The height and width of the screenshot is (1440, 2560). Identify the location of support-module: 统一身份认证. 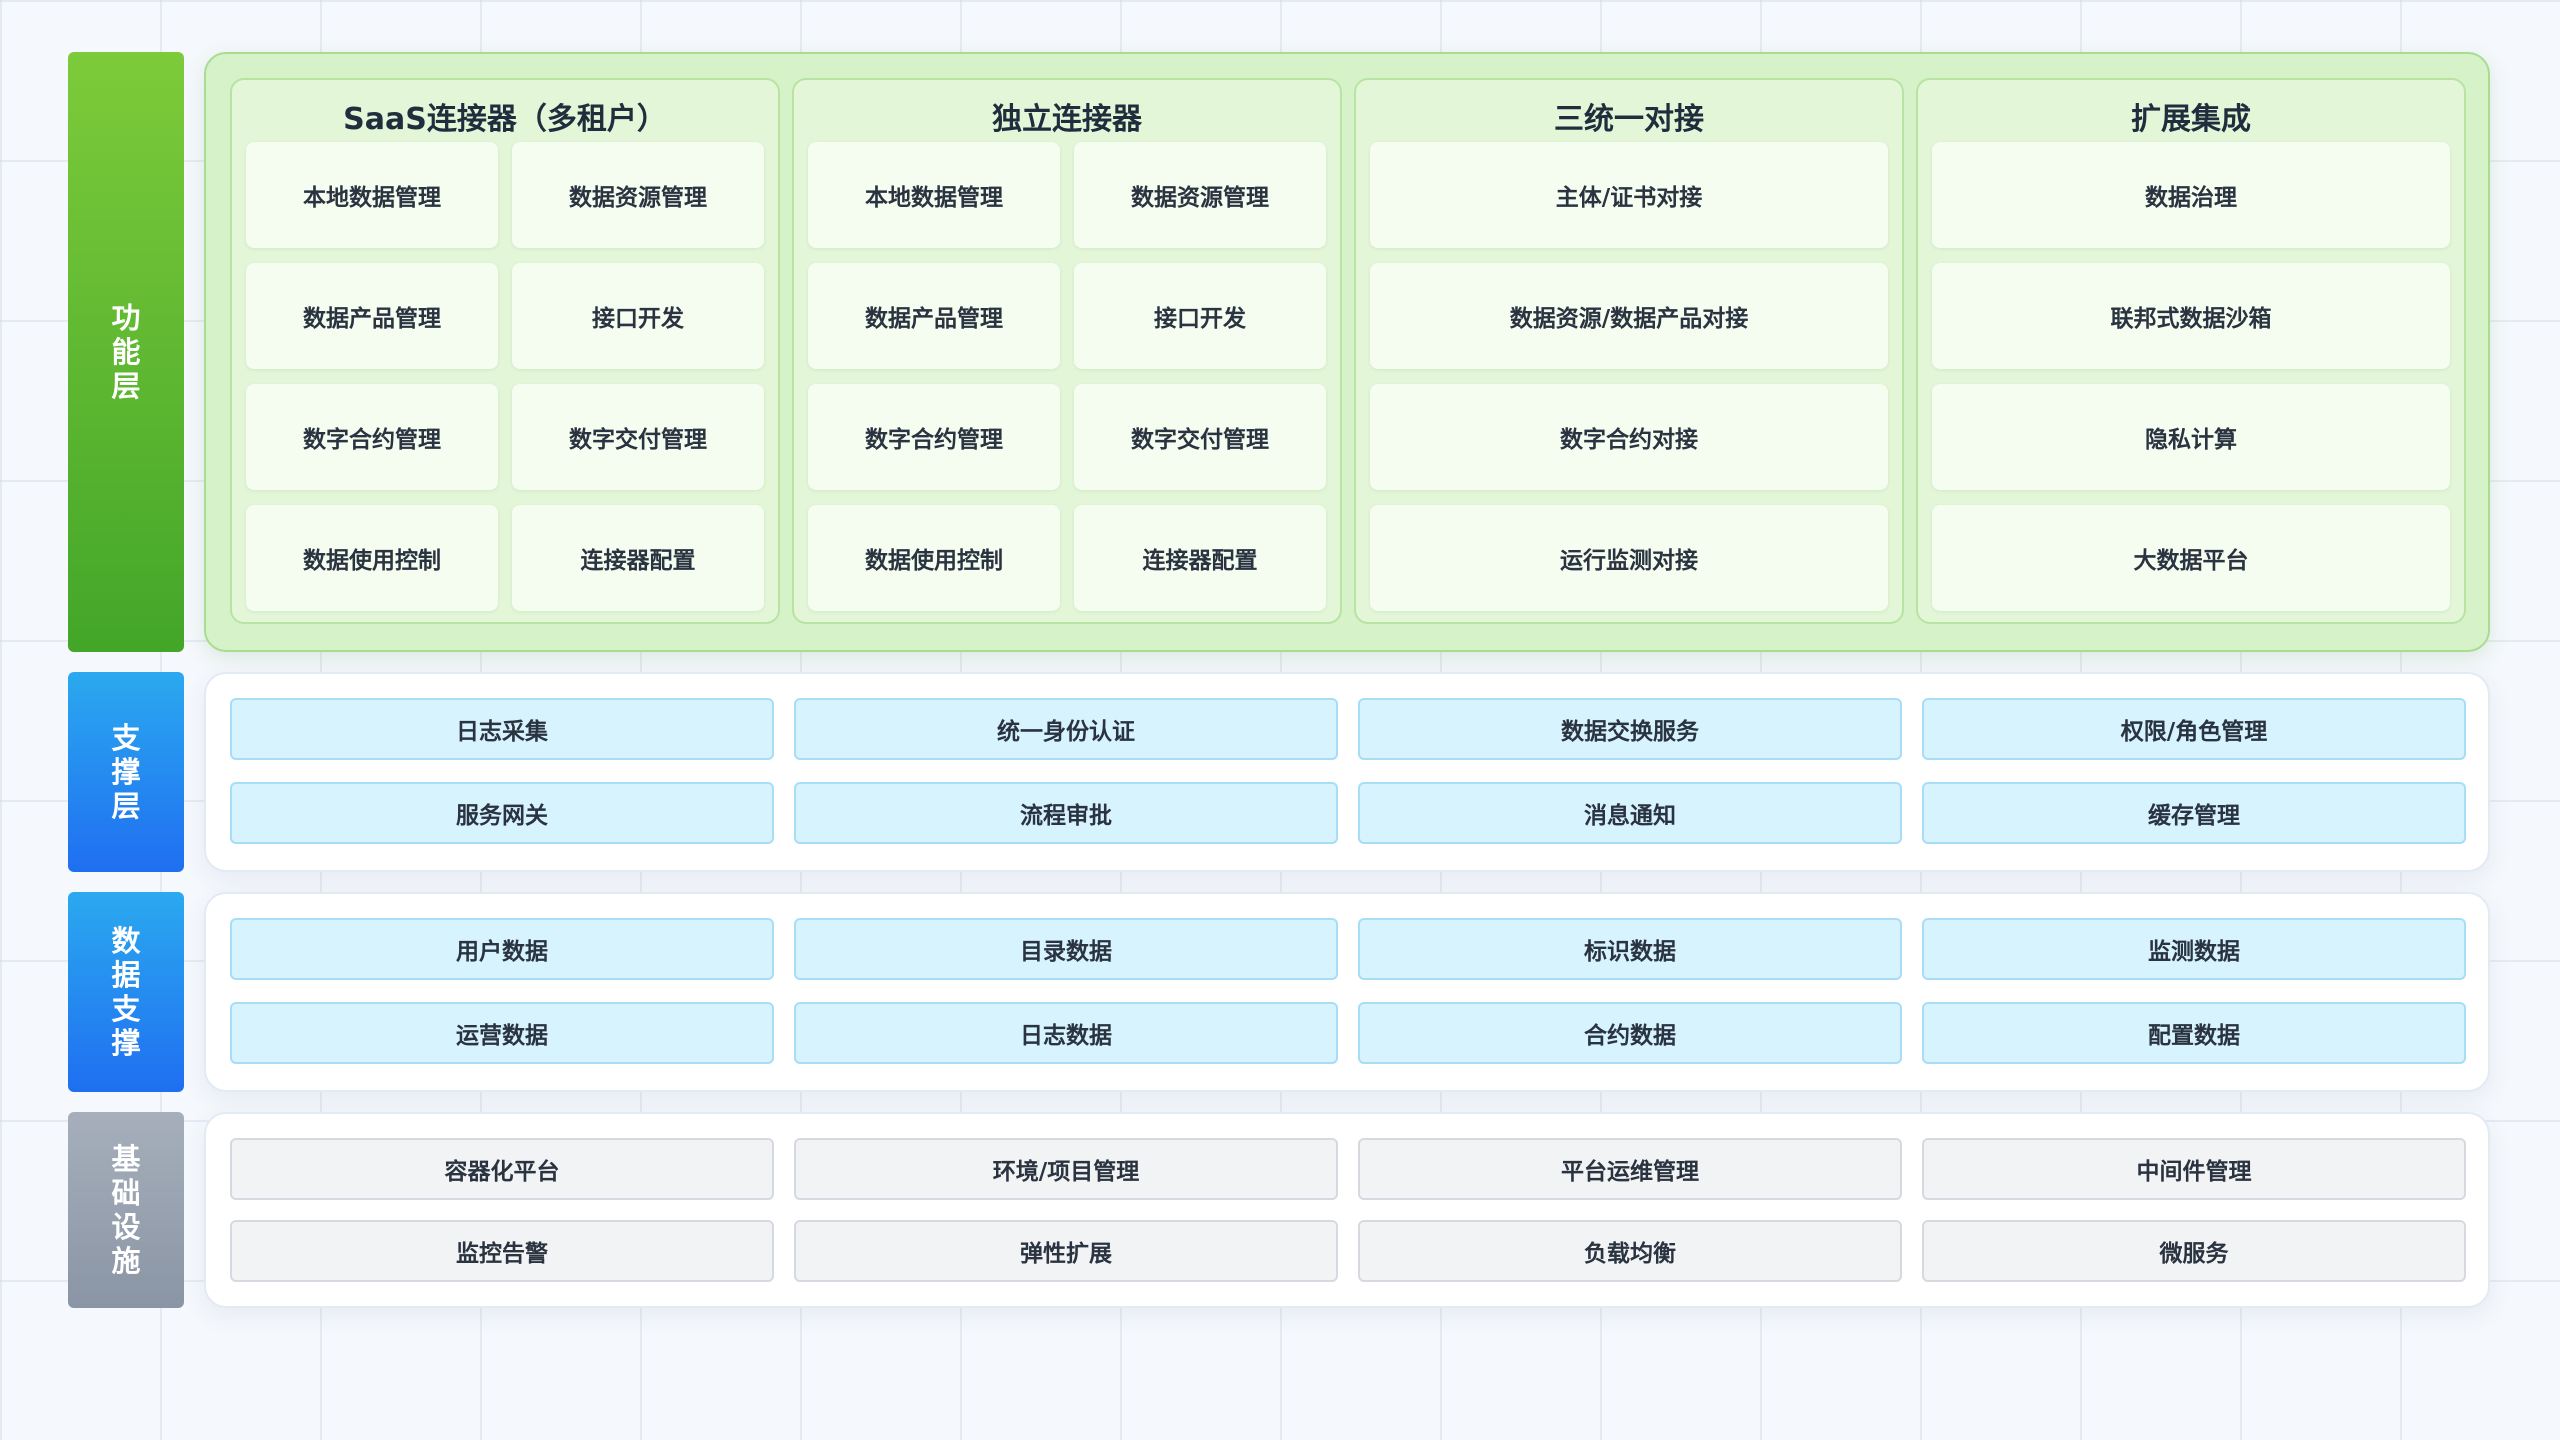
(1066, 729).